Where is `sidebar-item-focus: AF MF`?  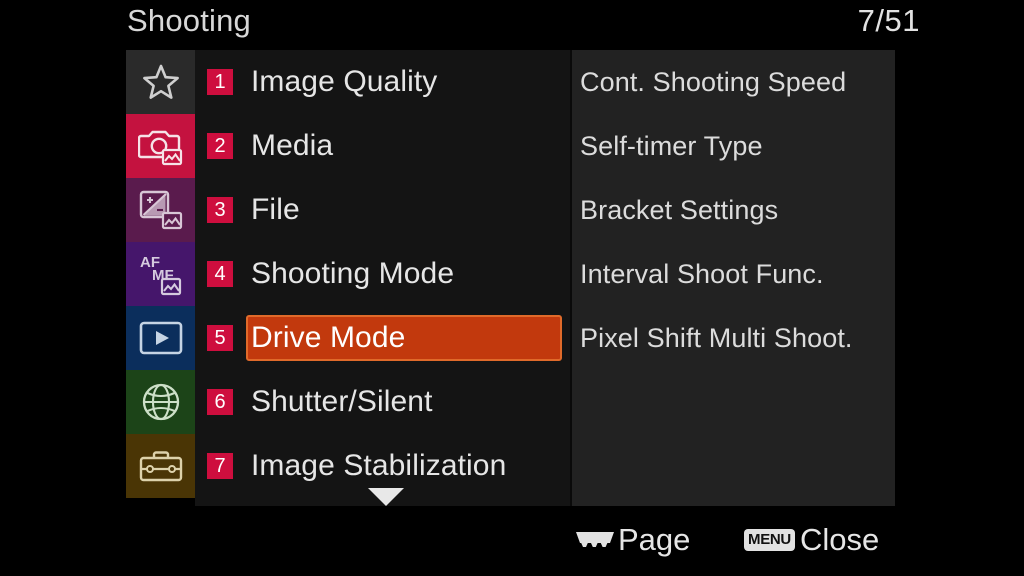
sidebar-item-focus: AF MF is located at coordinates (160, 274).